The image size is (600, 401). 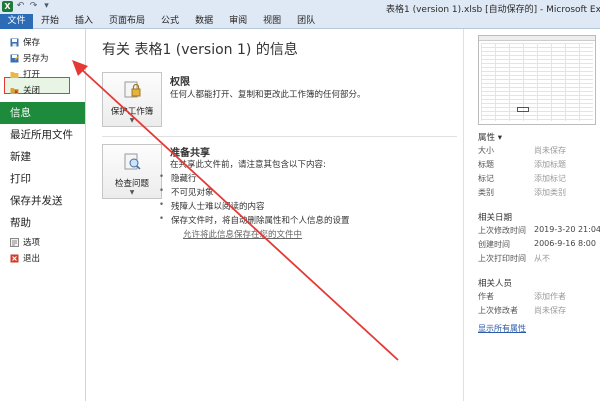 I want to click on nav-save-label: 保存, so click(x=32, y=43).